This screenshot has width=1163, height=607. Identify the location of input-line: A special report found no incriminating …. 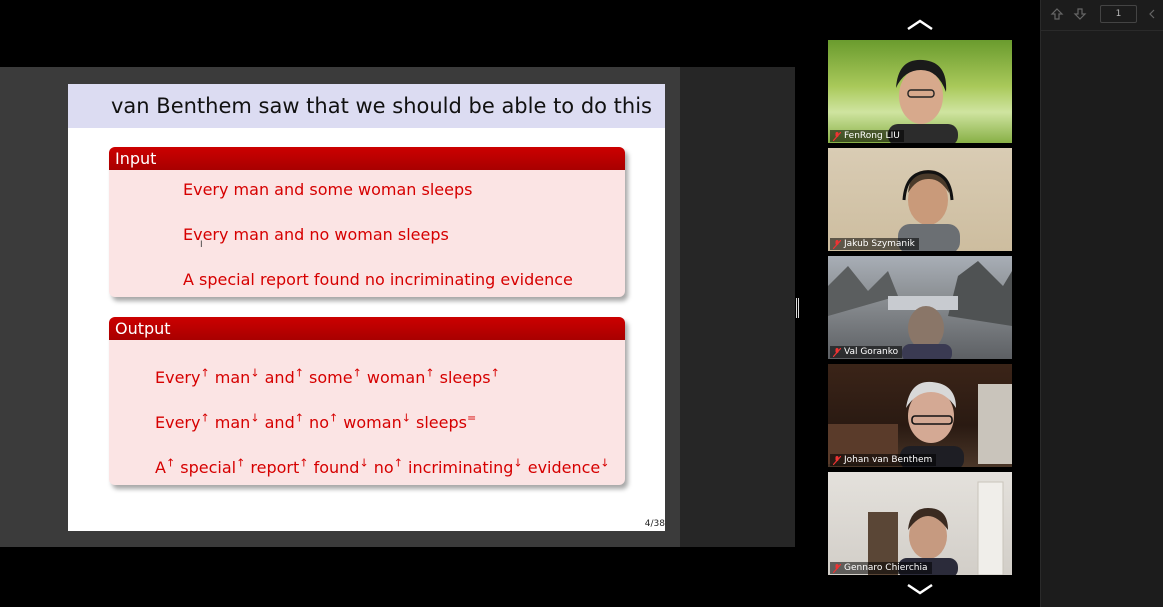
(378, 279).